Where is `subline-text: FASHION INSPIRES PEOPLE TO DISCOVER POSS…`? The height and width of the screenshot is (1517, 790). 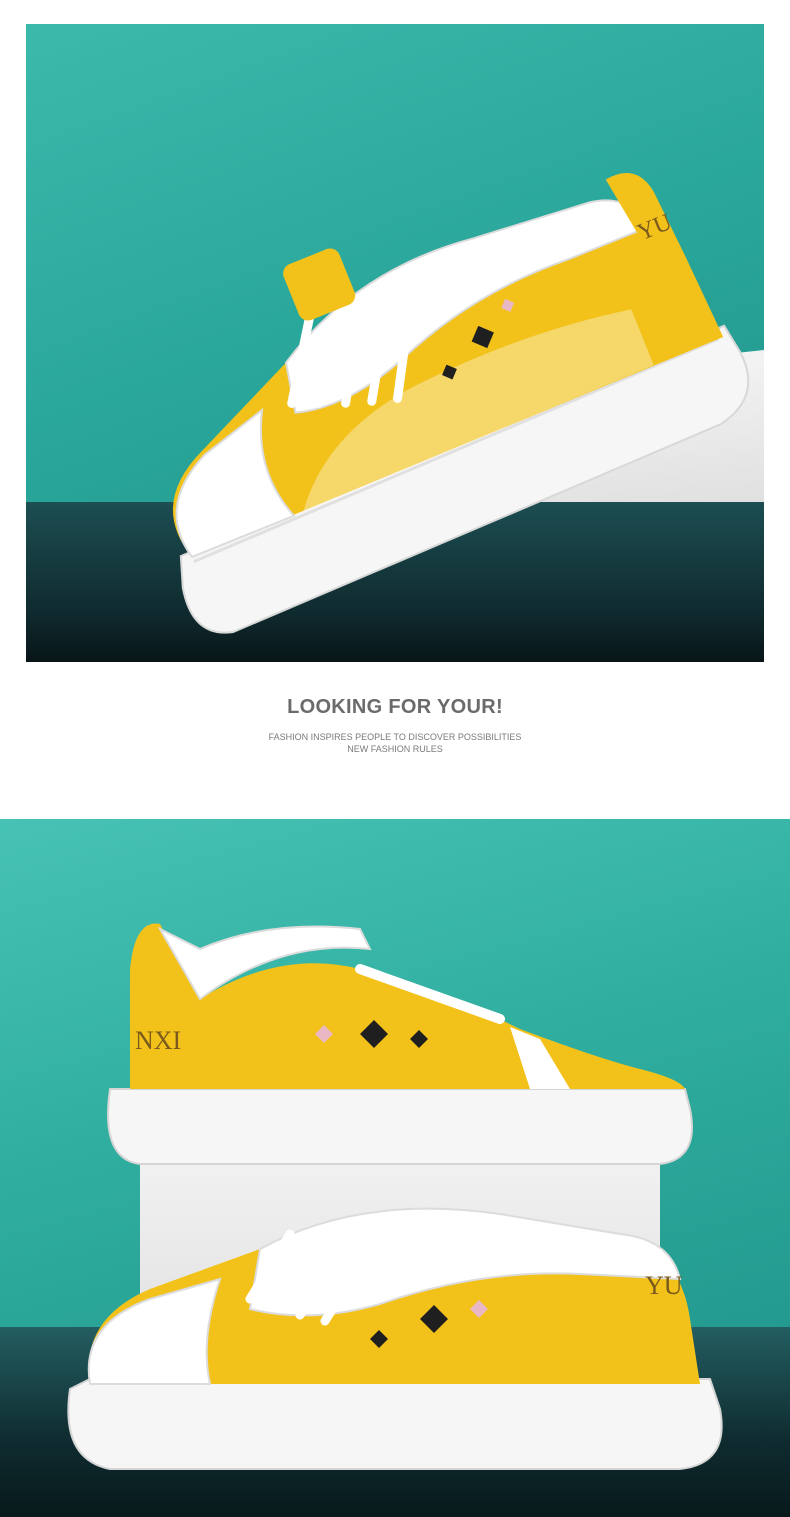 subline-text: FASHION INSPIRES PEOPLE TO DISCOVER POSS… is located at coordinates (395, 743).